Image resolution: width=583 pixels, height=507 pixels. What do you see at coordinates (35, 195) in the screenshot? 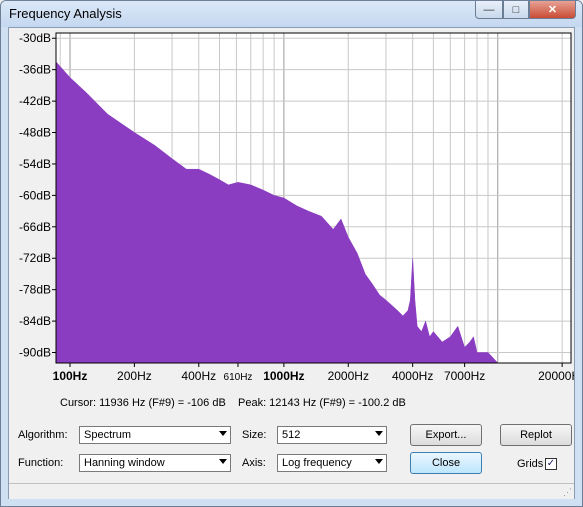
I see `y-tick-label: -60dB` at bounding box center [35, 195].